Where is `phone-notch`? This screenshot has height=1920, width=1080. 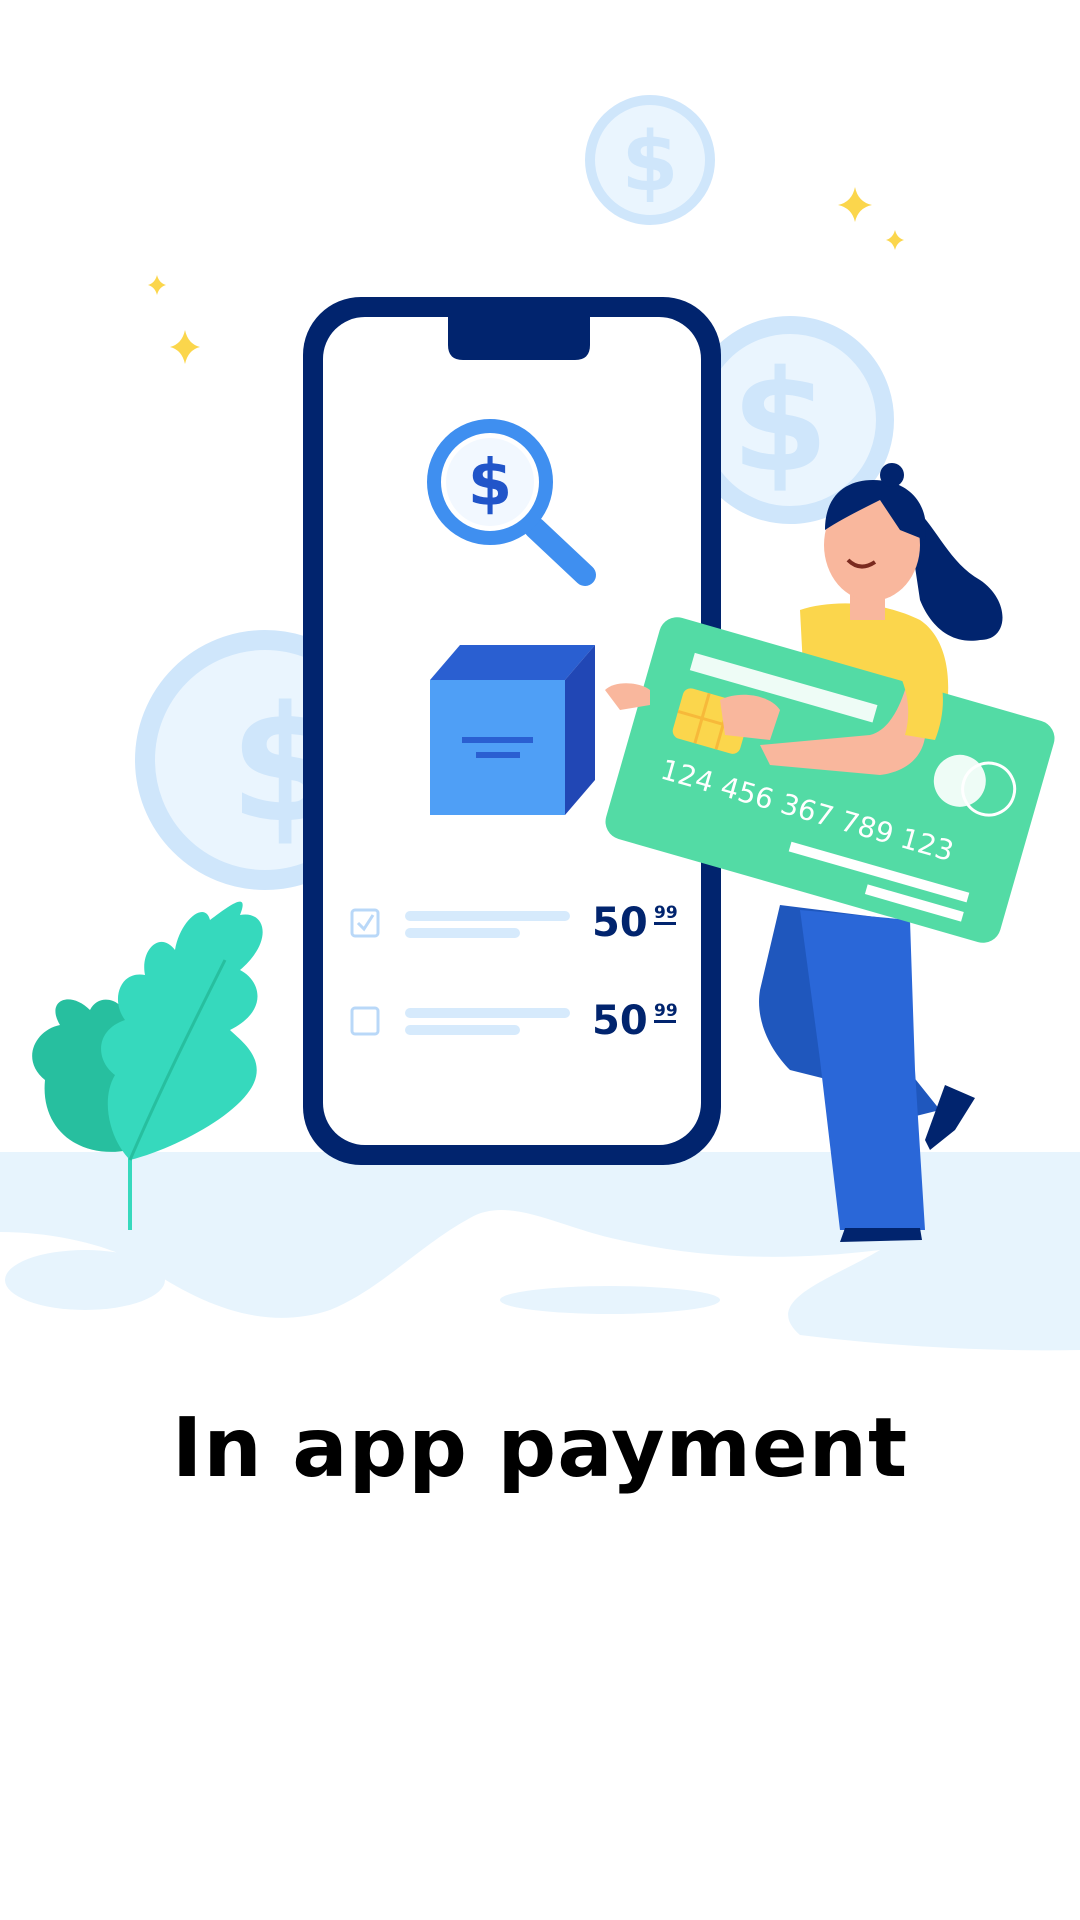 phone-notch is located at coordinates (519, 338).